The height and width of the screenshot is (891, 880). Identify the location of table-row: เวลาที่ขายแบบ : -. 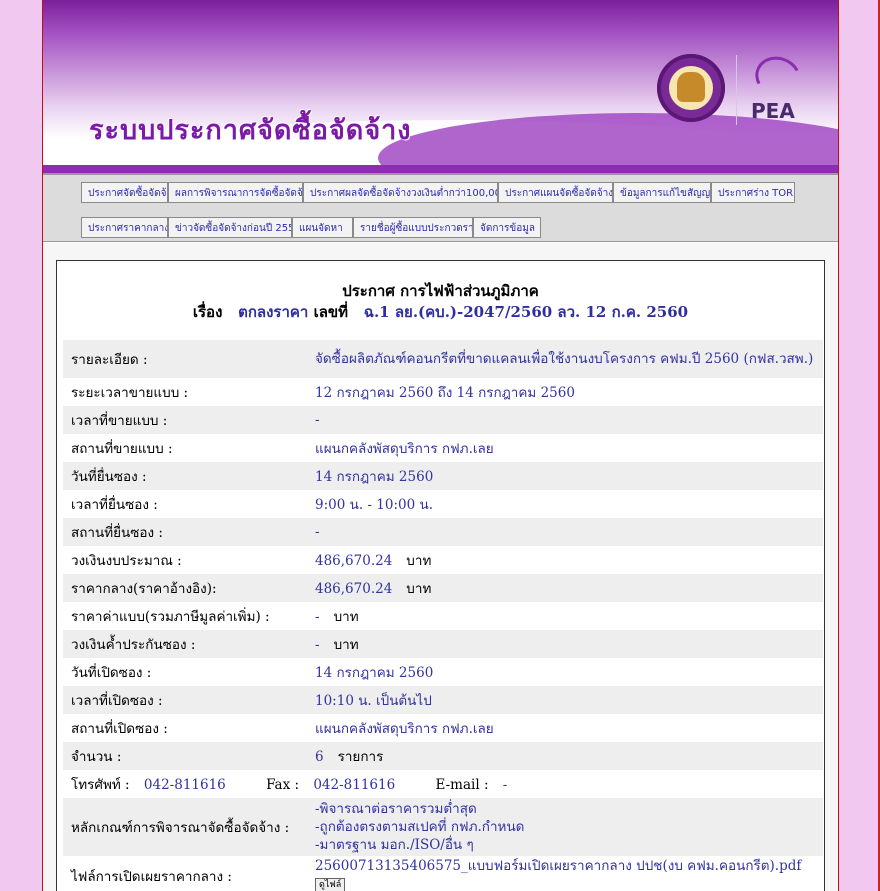
(443, 420).